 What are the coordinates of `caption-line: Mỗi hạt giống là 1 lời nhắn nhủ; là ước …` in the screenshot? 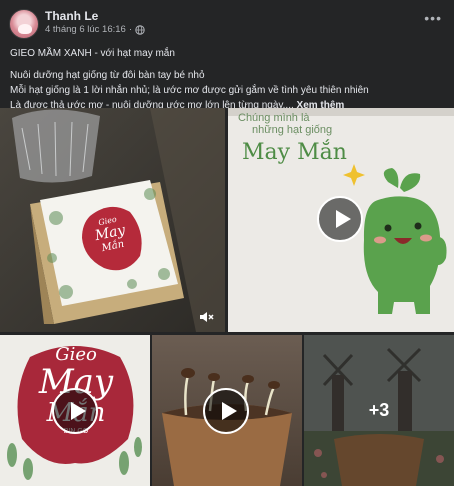 It's located at (189, 90).